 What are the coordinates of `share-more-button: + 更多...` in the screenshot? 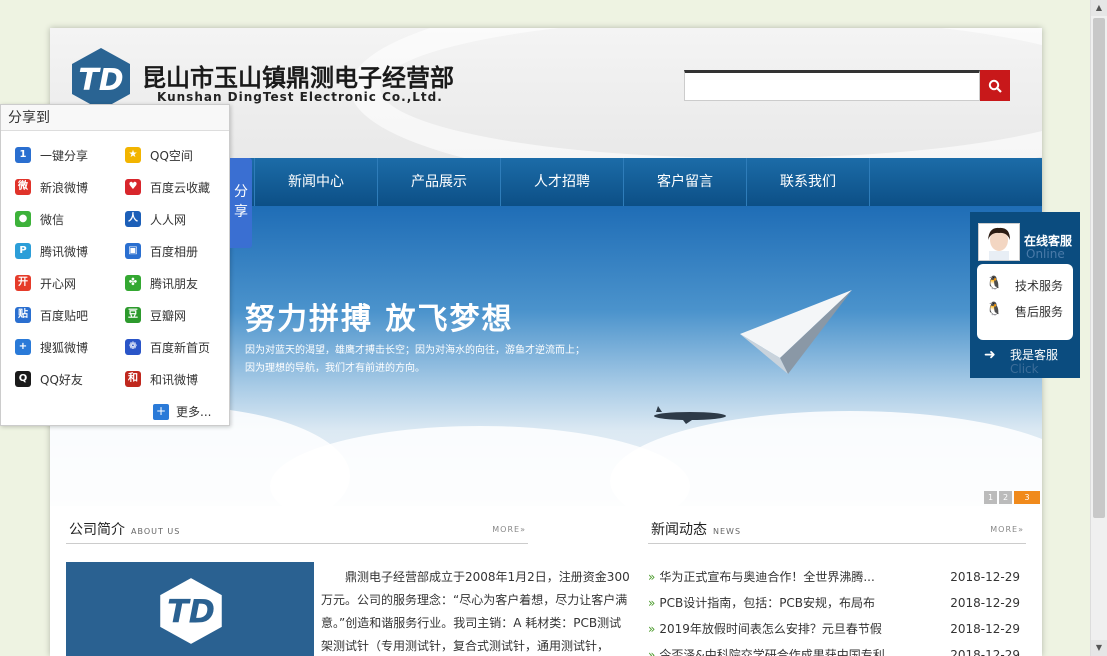 It's located at (182, 411).